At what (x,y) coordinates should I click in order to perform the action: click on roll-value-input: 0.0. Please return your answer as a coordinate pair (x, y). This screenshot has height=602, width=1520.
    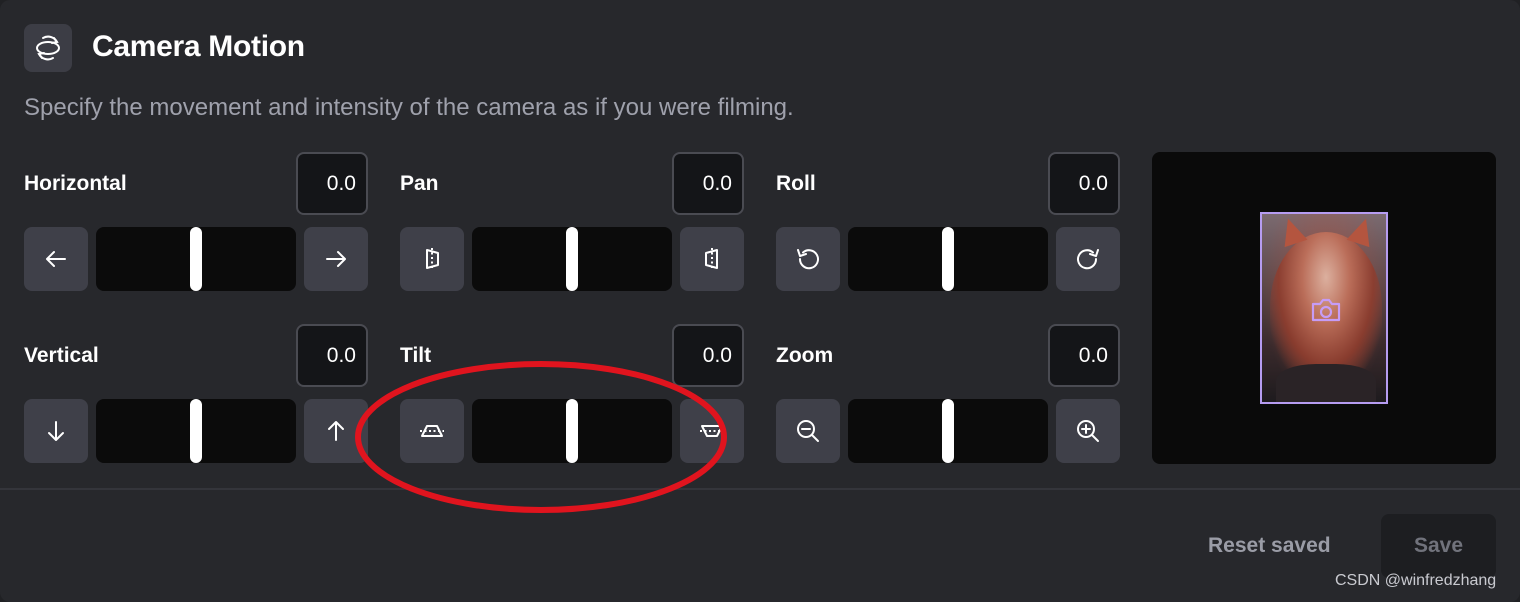
    Looking at the image, I should click on (1084, 183).